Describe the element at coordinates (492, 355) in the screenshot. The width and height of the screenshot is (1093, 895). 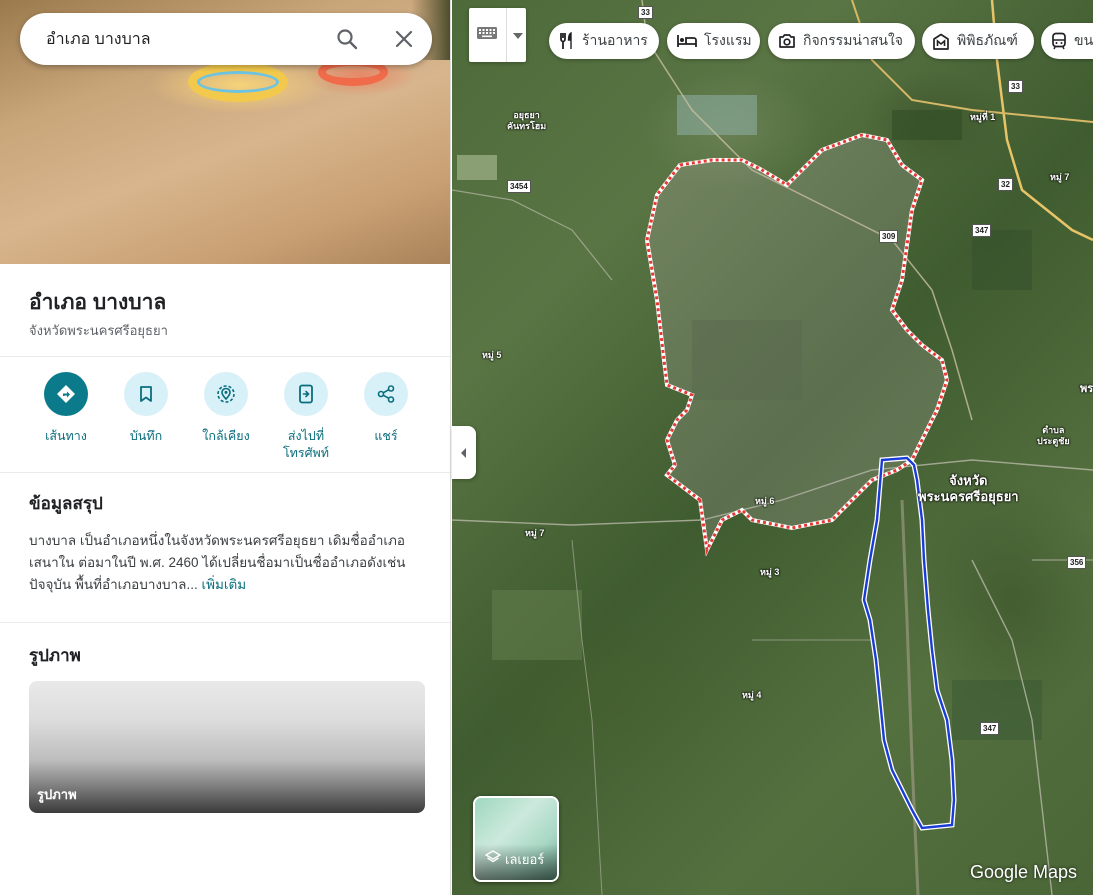
I see `map-label-mu5: หมู่ 5` at that location.